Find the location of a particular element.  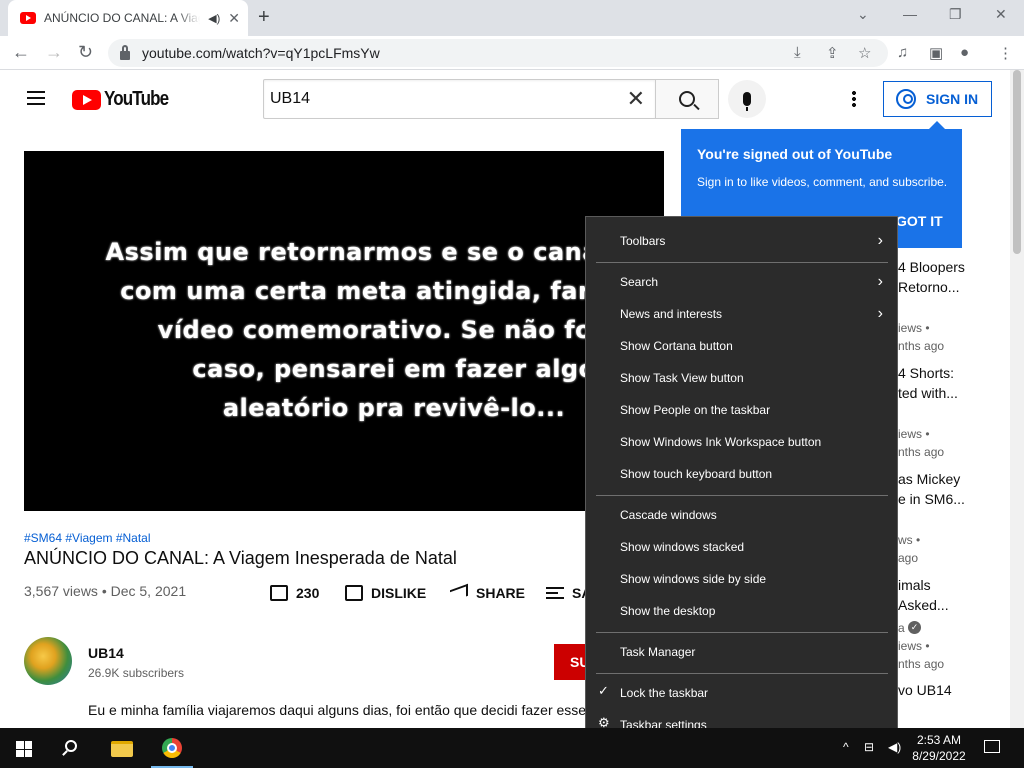

menu-item-show-windows-ink: Show Windows Ink Workspace button is located at coordinates (750, 442).